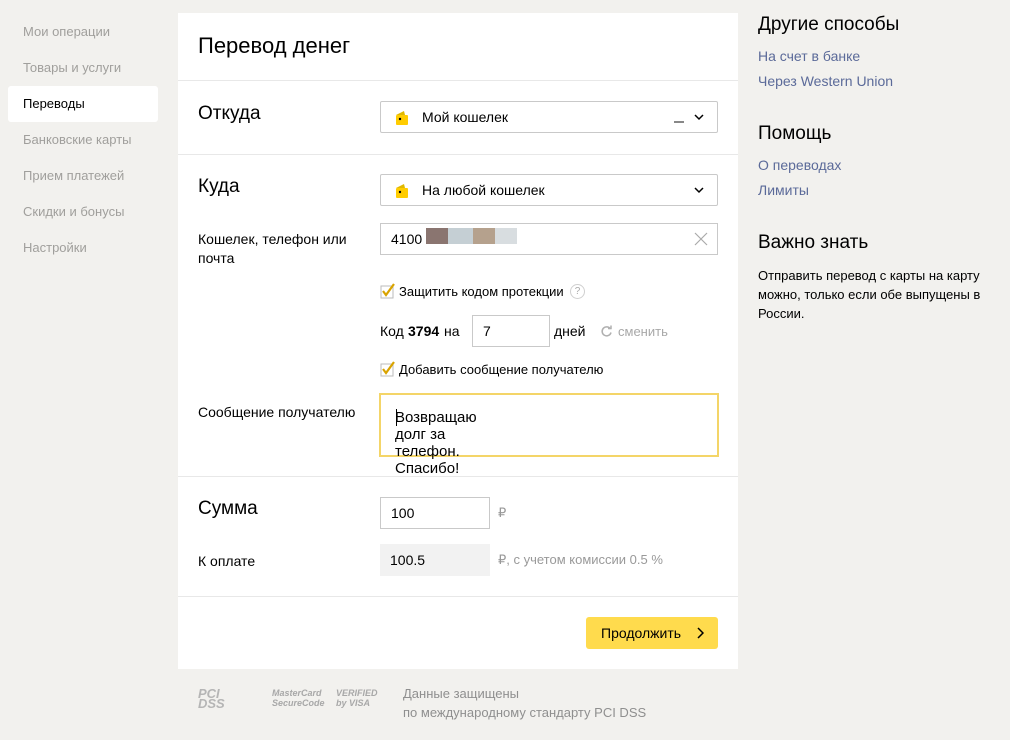  I want to click on chevron-right-icon, so click(700, 633).